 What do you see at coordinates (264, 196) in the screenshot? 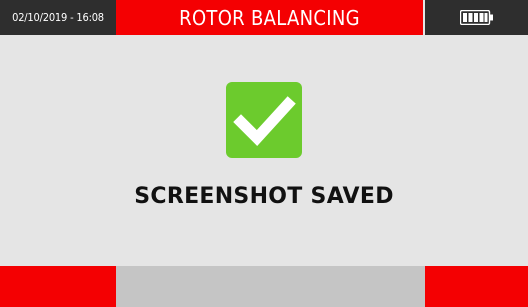
I see `status-message: SCREENSHOT SAVED` at bounding box center [264, 196].